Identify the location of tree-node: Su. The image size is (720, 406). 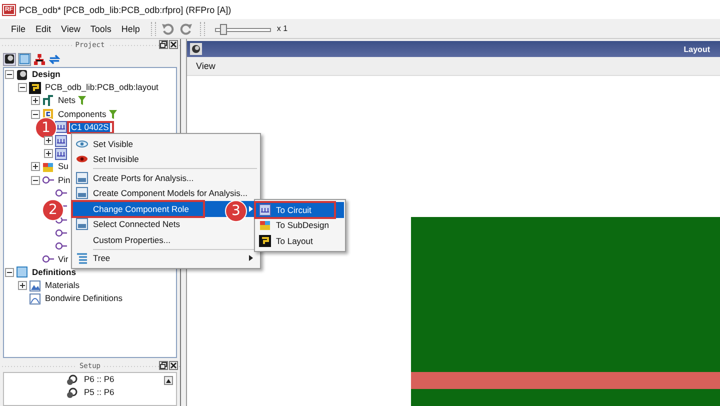
(63, 166).